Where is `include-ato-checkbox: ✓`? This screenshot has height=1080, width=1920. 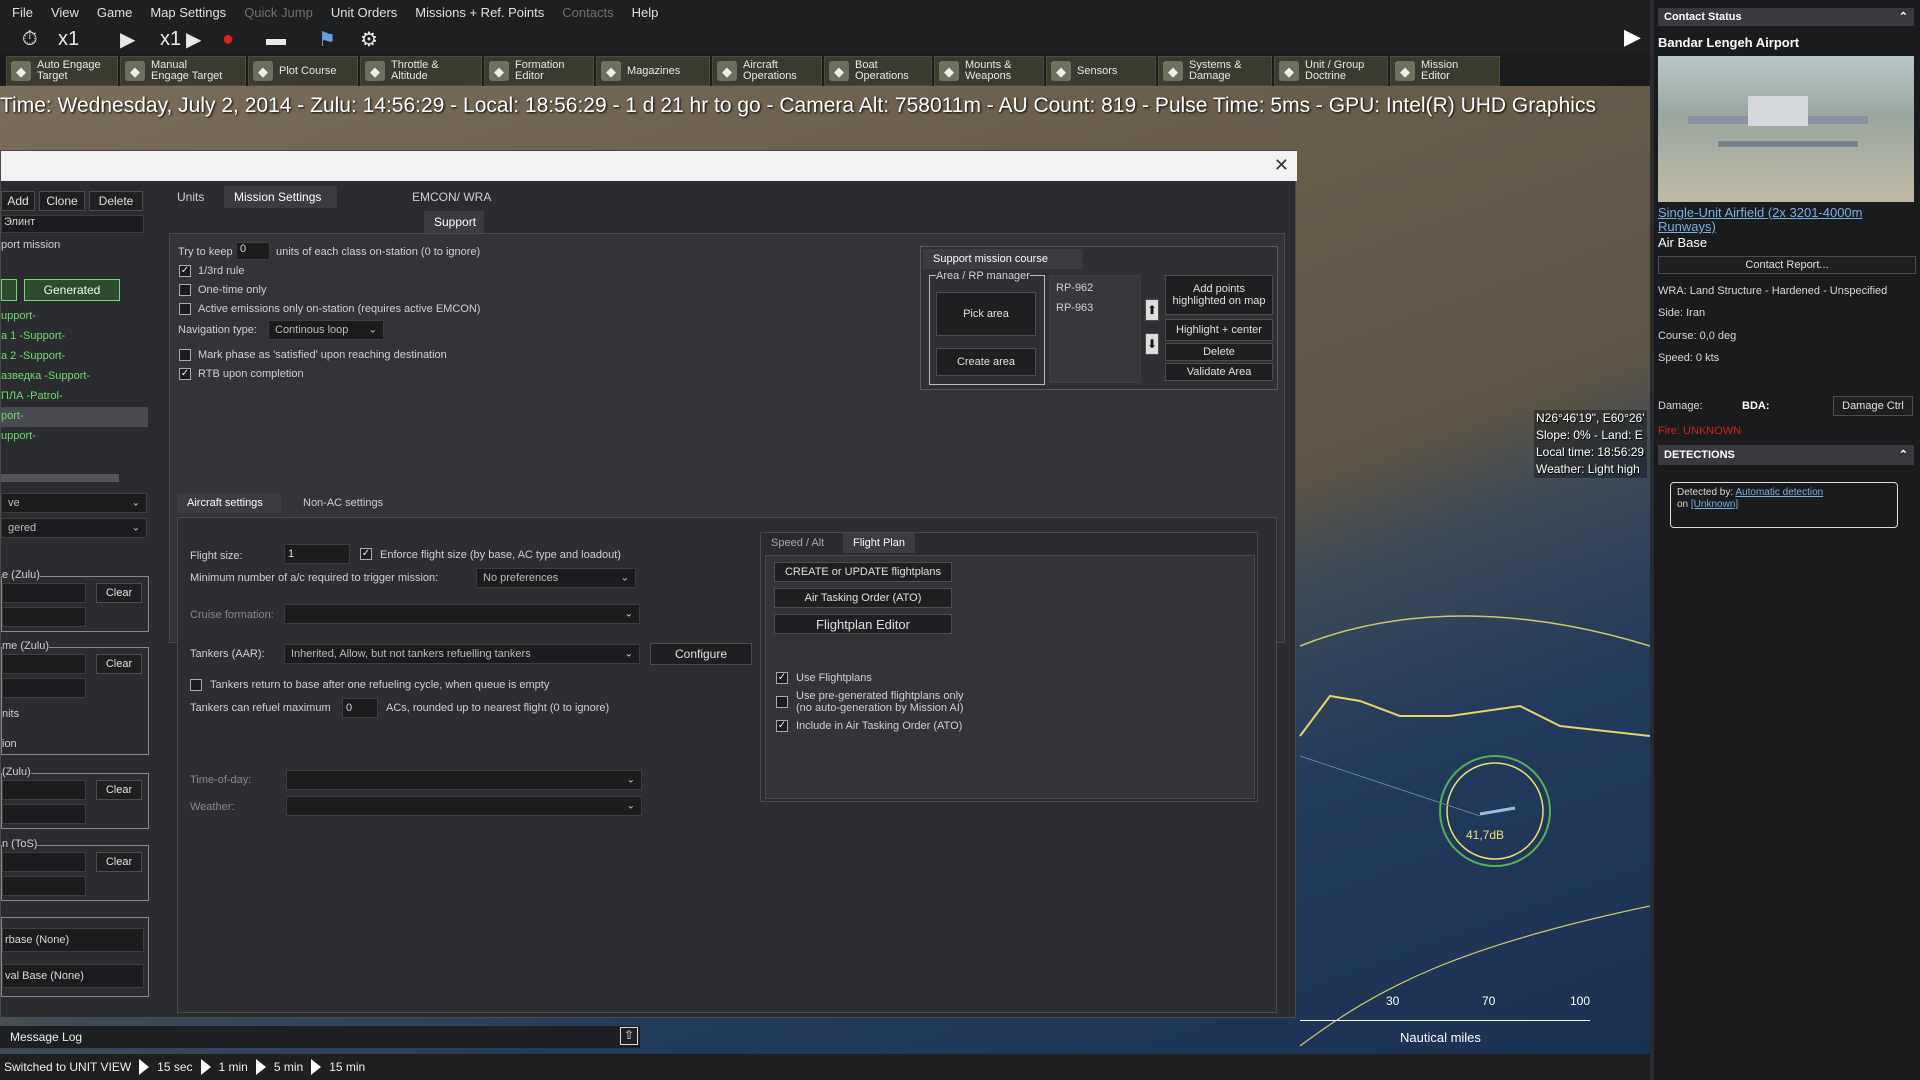
include-ato-checkbox: ✓ is located at coordinates (782, 726).